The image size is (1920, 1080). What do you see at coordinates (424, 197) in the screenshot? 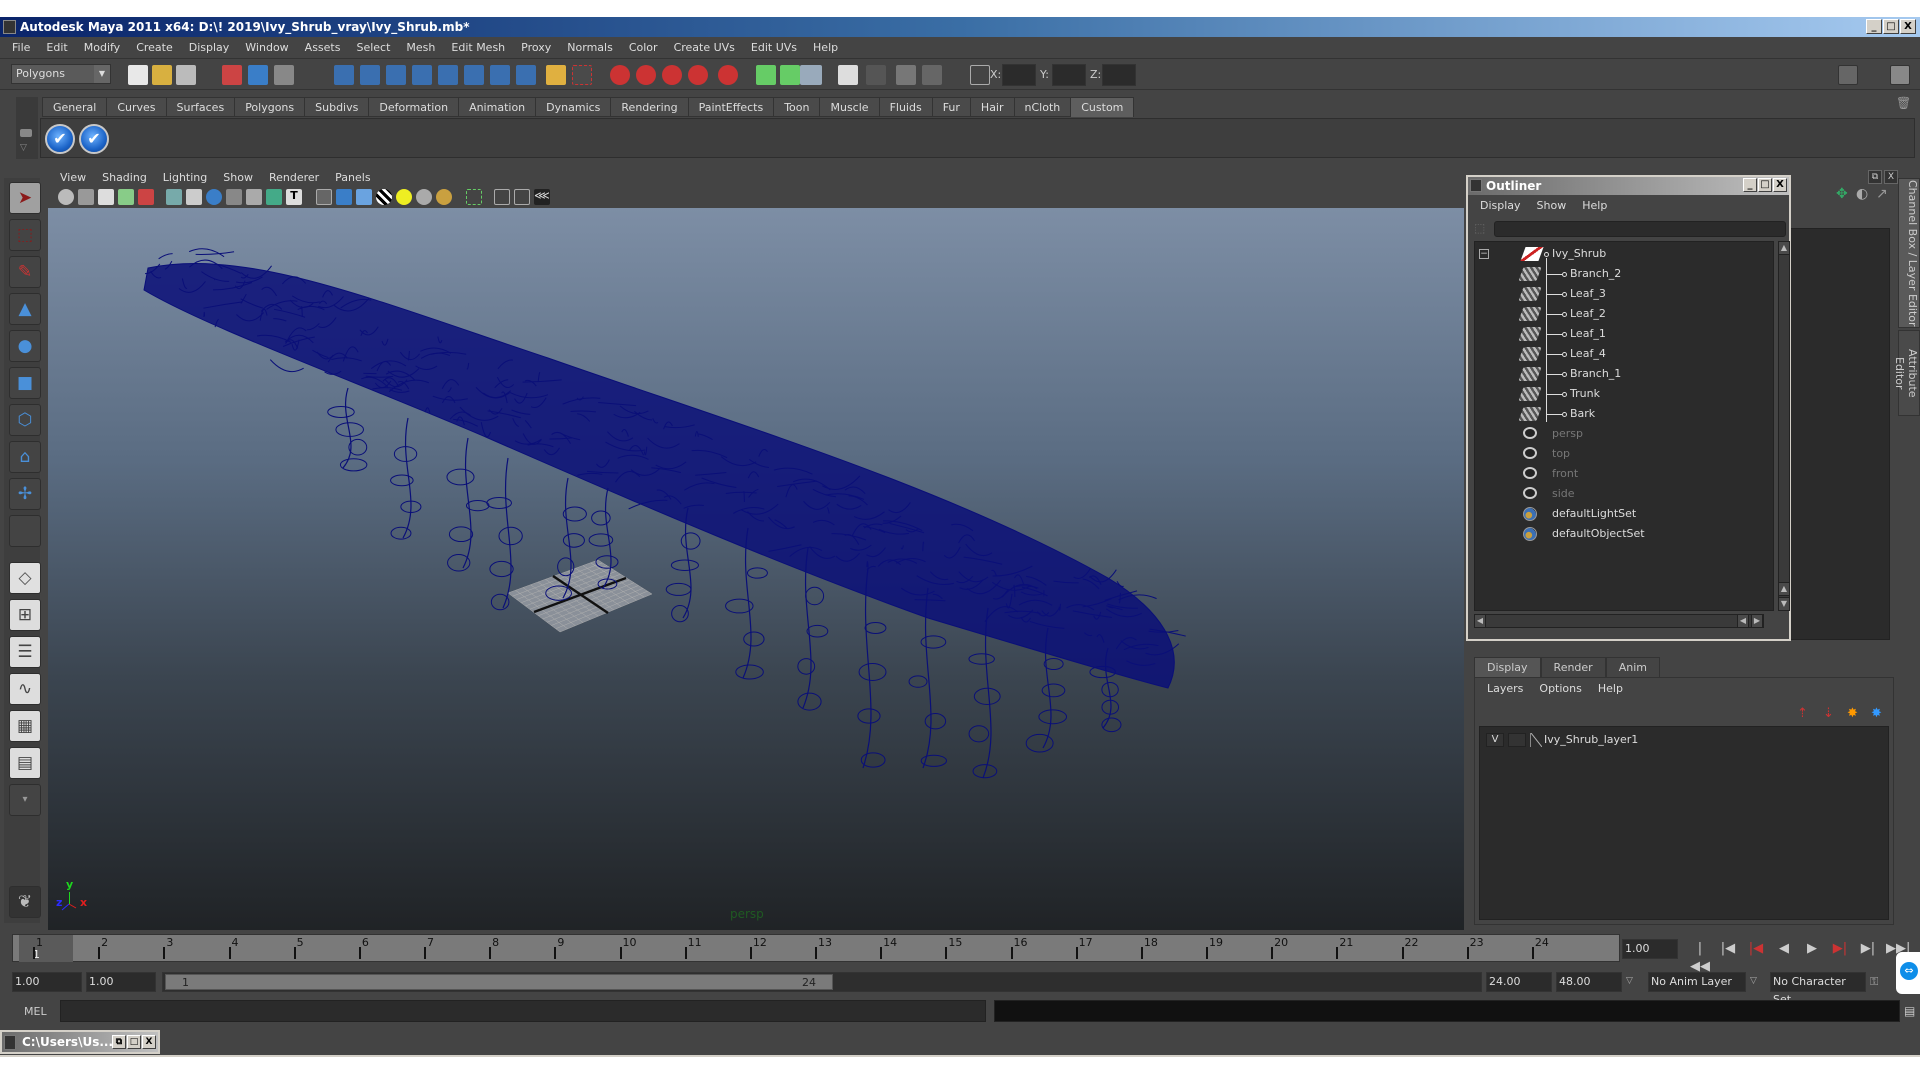
I see `shadows-icon` at bounding box center [424, 197].